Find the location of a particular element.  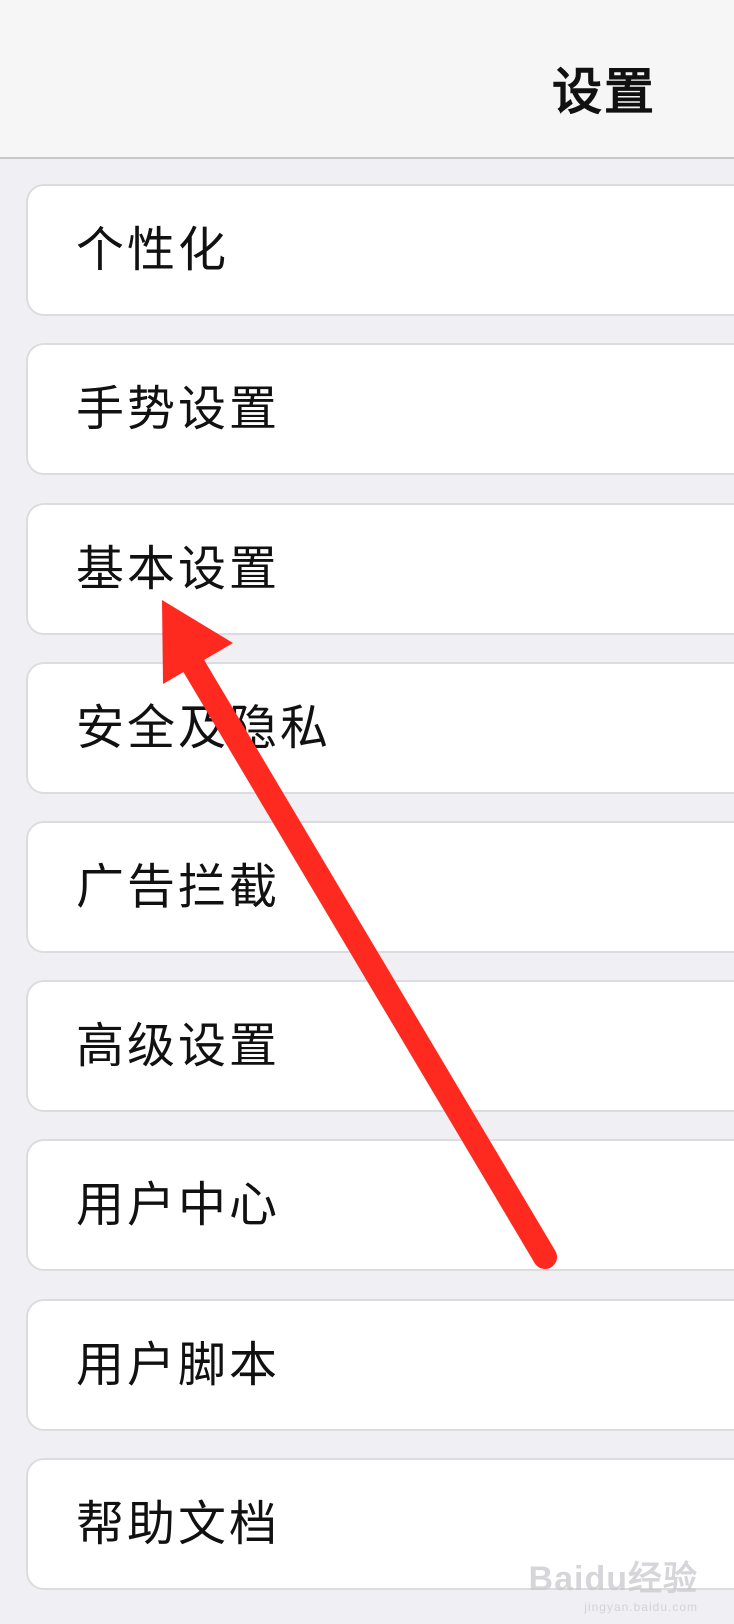

menu-item-ad-blocking: 广告拦截 is located at coordinates (380, 887).